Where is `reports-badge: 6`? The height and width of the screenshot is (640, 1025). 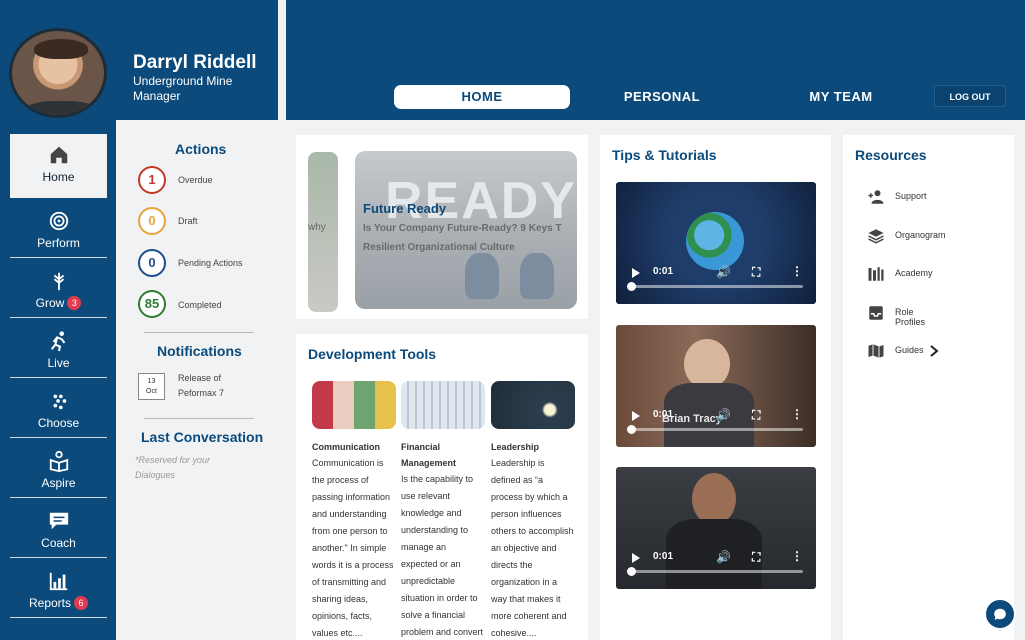 reports-badge: 6 is located at coordinates (81, 603).